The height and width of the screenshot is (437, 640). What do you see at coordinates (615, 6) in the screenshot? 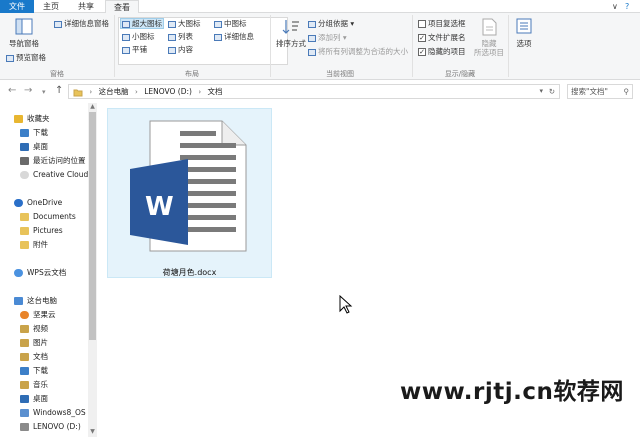
I see `collapse-ribbon-icon: ∨` at bounding box center [615, 6].